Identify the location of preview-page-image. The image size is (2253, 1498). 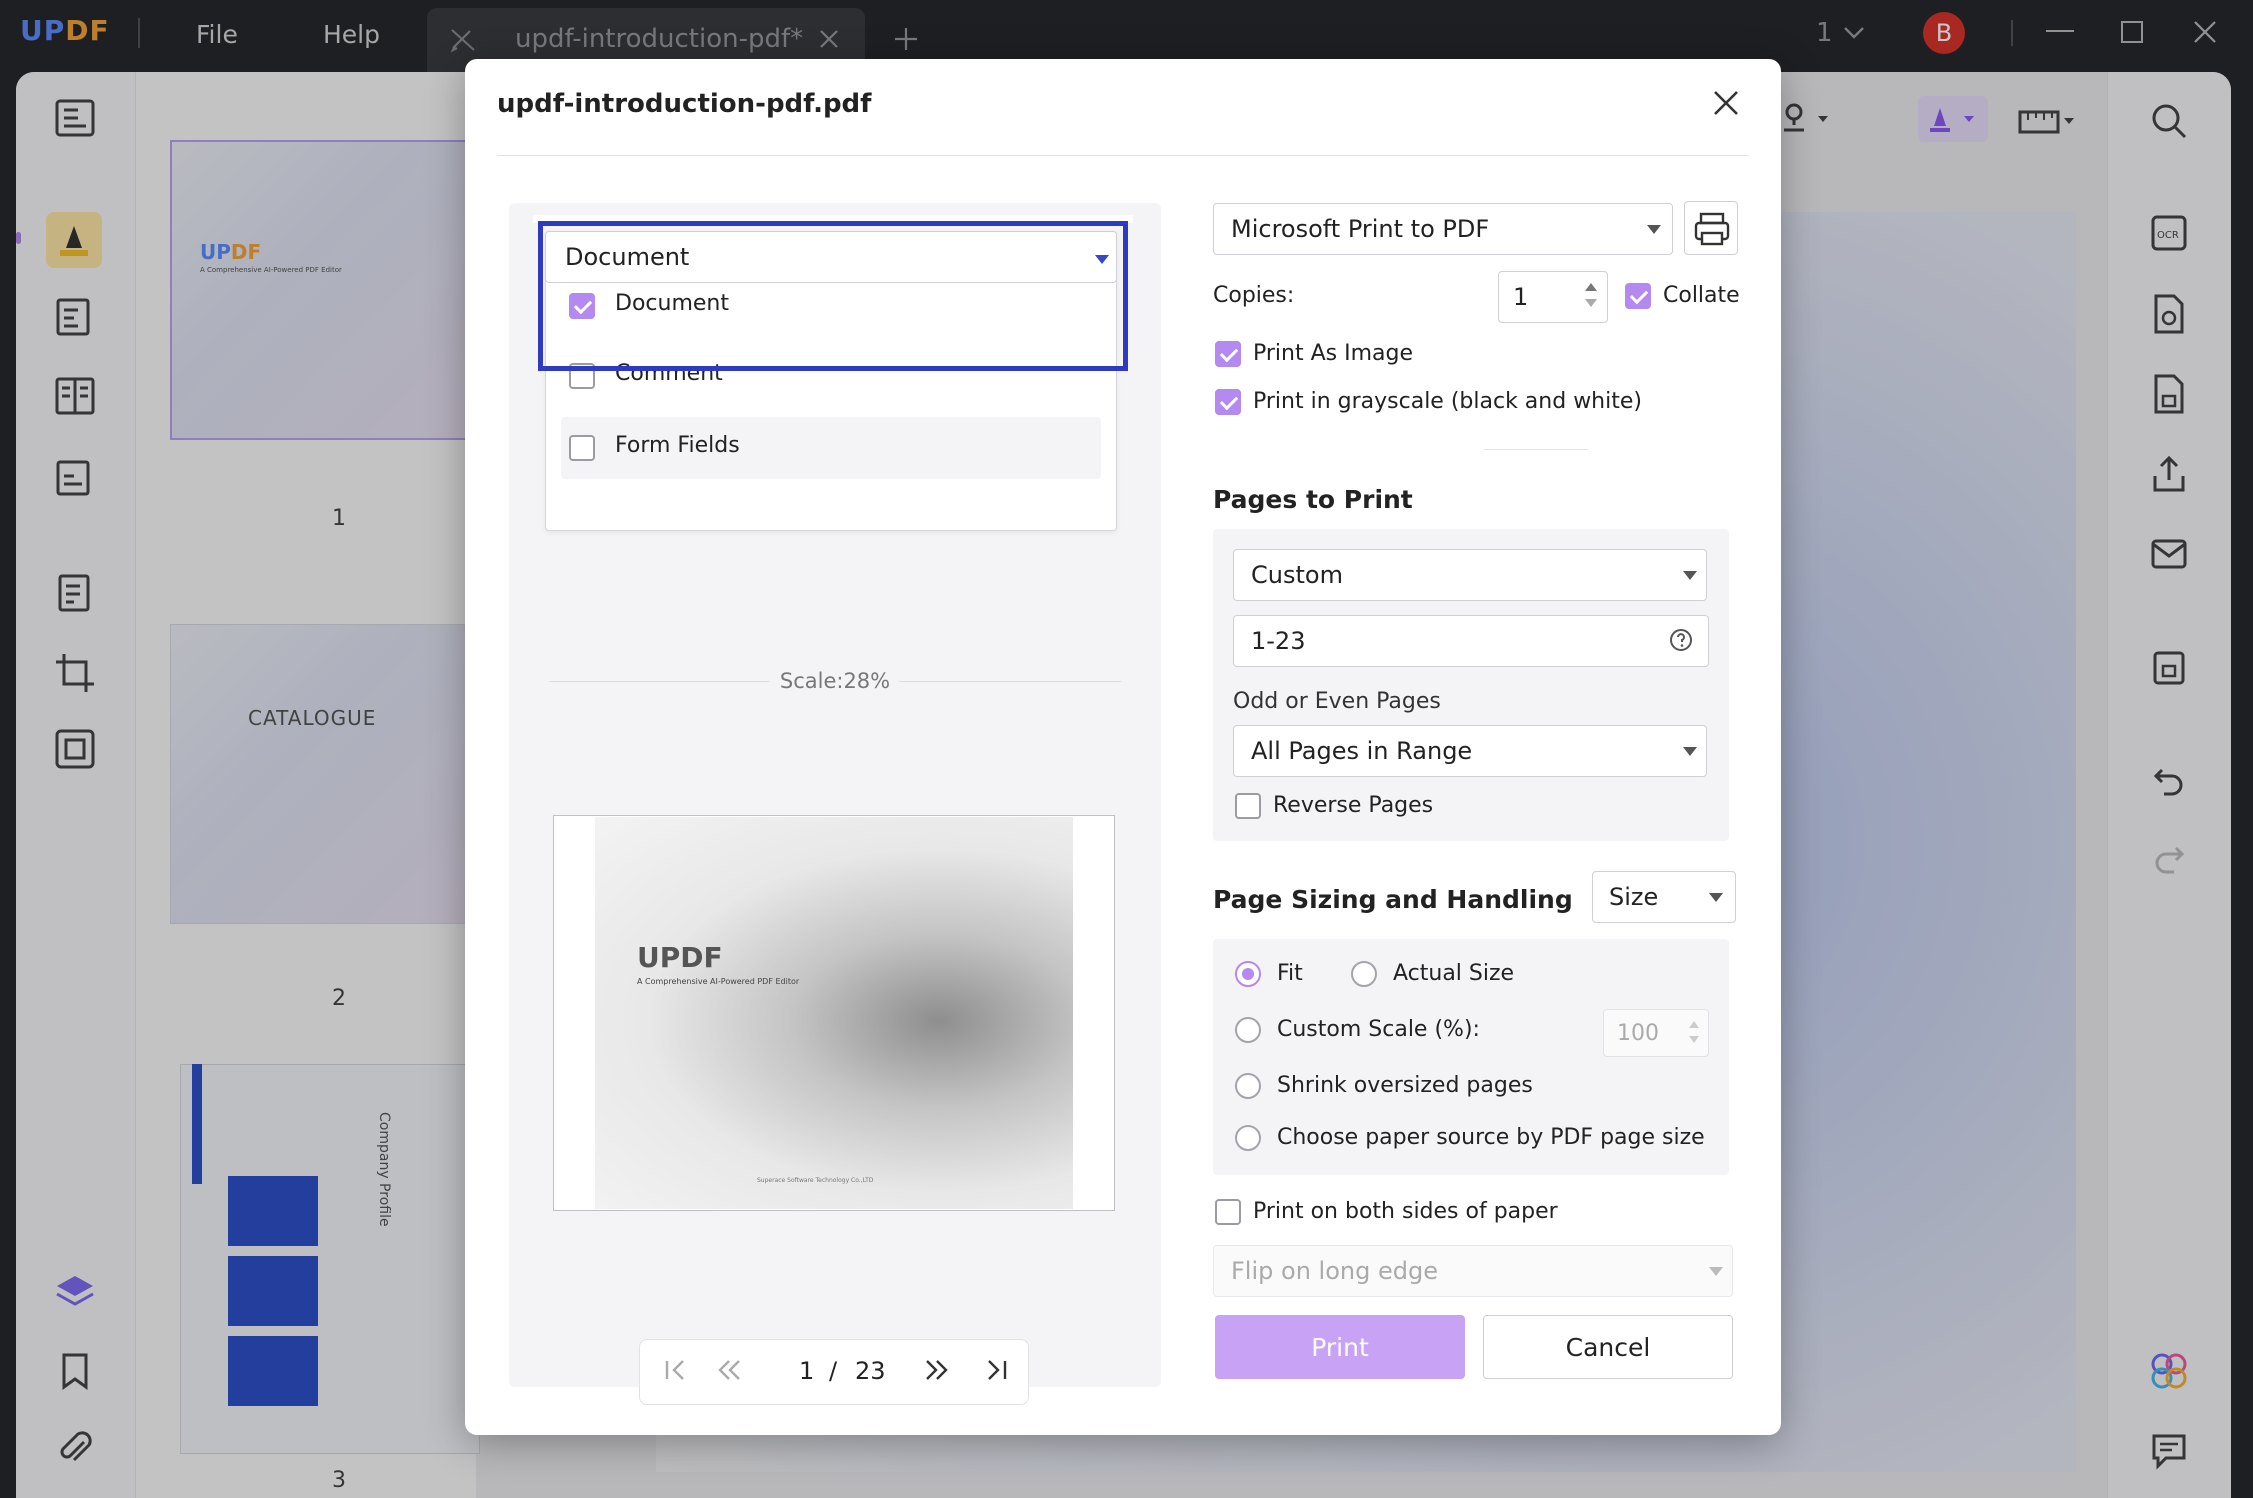
(834, 1013).